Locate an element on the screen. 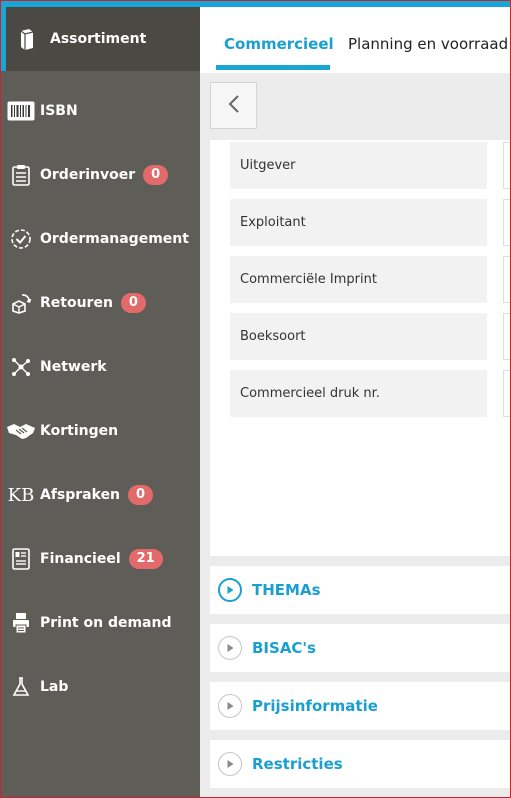 The height and width of the screenshot is (798, 511). sidebar-item-print-on-demand: Print on demand is located at coordinates (100, 623).